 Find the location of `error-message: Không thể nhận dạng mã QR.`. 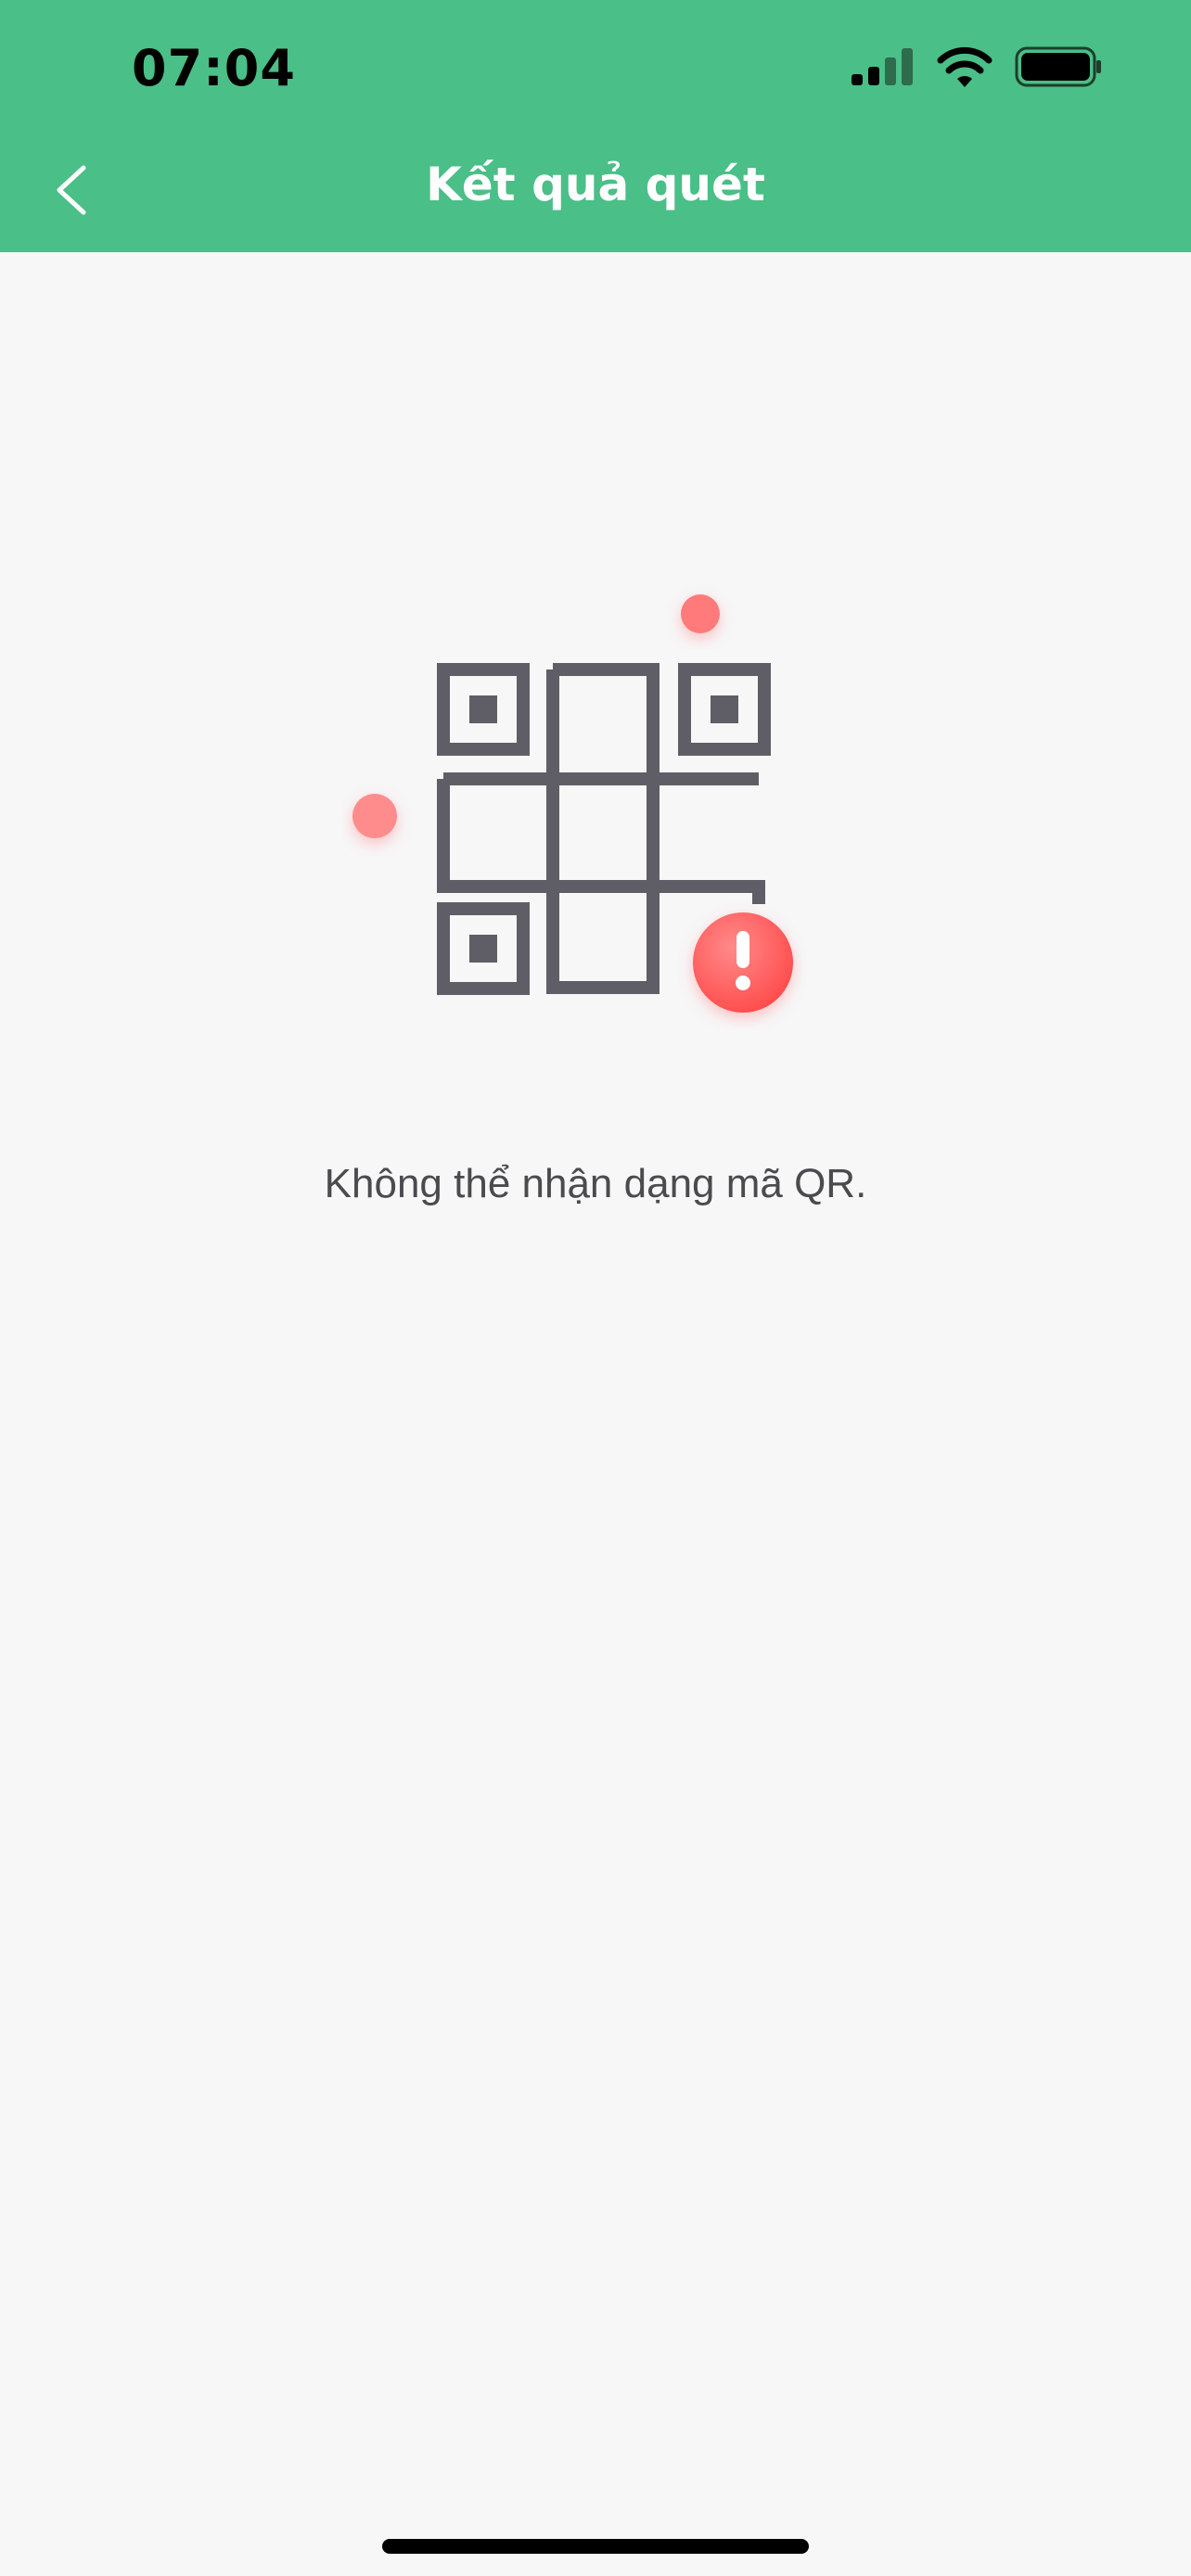

error-message: Không thể nhận dạng mã QR. is located at coordinates (595, 1183).